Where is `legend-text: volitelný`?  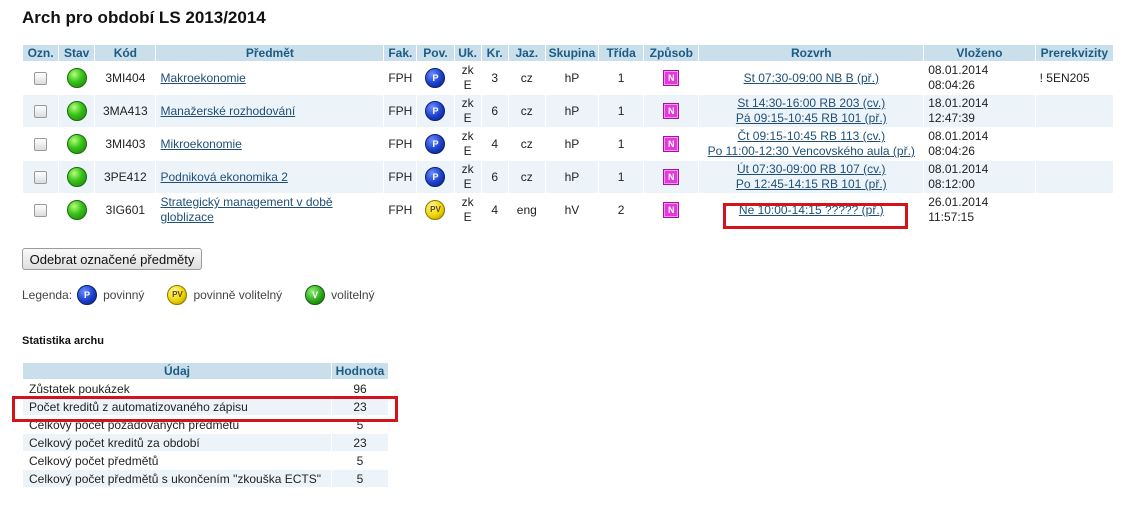 legend-text: volitelný is located at coordinates (353, 295).